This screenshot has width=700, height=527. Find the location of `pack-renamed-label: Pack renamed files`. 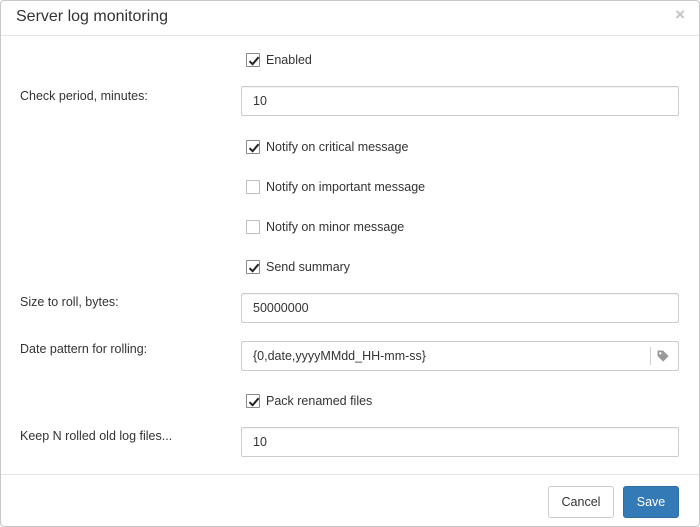

pack-renamed-label: Pack renamed files is located at coordinates (319, 401).